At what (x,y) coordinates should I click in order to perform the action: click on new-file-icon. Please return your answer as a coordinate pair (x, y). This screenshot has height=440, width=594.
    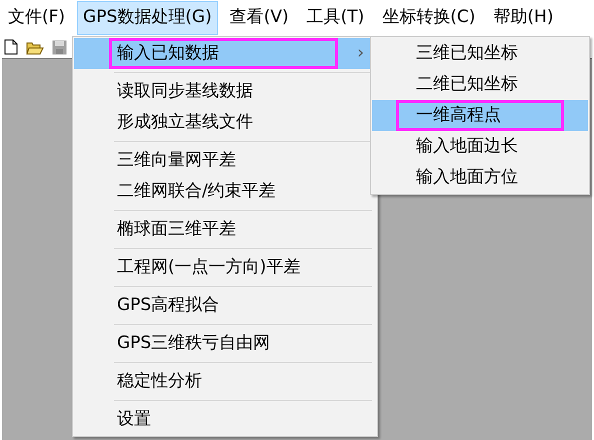
    Looking at the image, I should click on (11, 47).